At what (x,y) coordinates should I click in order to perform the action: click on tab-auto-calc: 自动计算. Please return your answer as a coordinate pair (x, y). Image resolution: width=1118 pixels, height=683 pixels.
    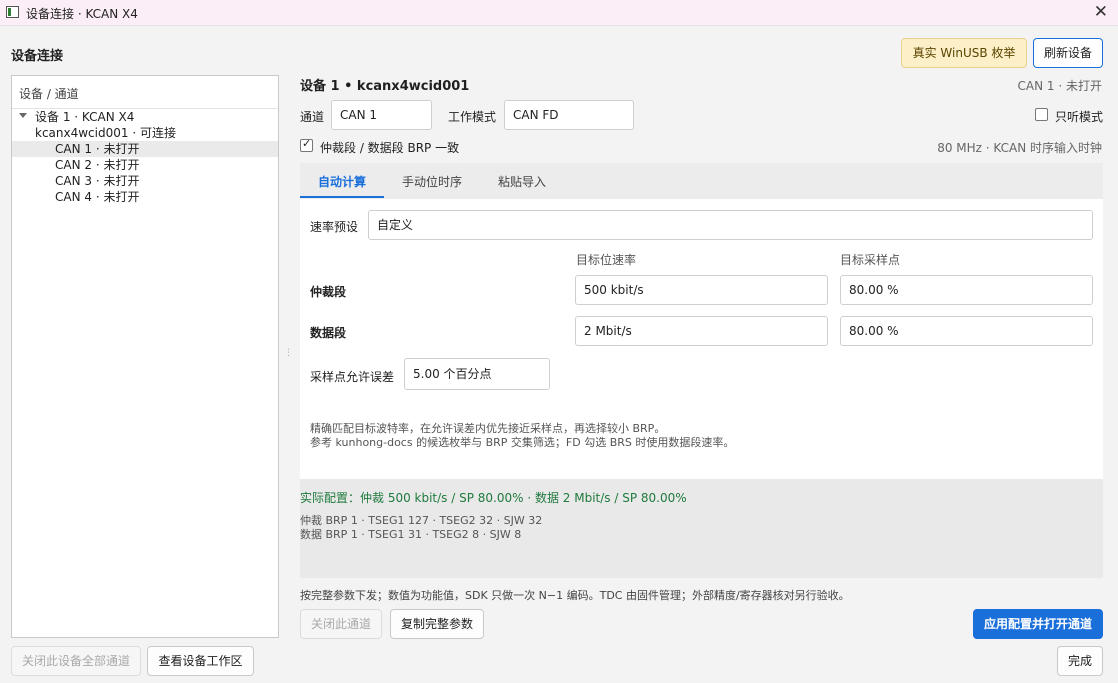
    Looking at the image, I should click on (342, 181).